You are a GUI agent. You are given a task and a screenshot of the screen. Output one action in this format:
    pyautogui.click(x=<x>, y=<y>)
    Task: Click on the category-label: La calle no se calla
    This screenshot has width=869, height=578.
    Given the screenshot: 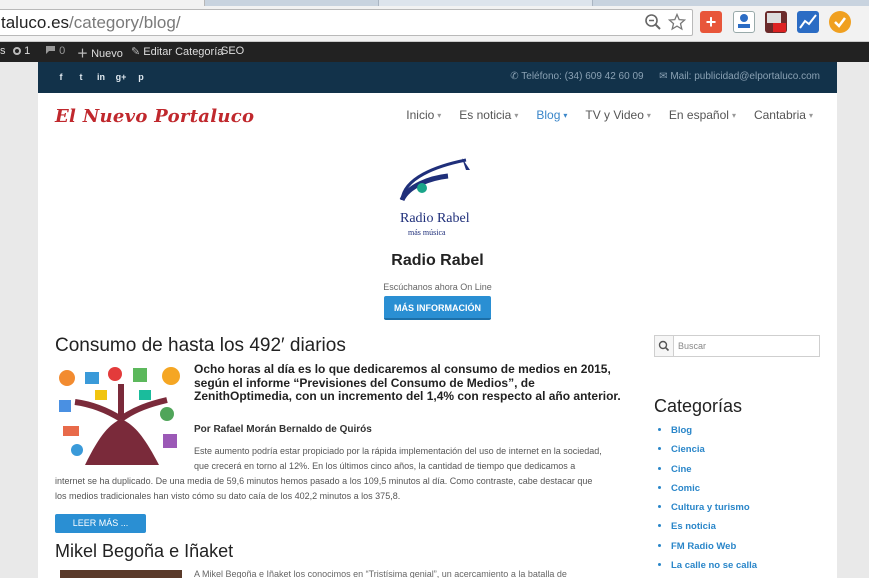 What is the action you would take?
    pyautogui.click(x=714, y=566)
    